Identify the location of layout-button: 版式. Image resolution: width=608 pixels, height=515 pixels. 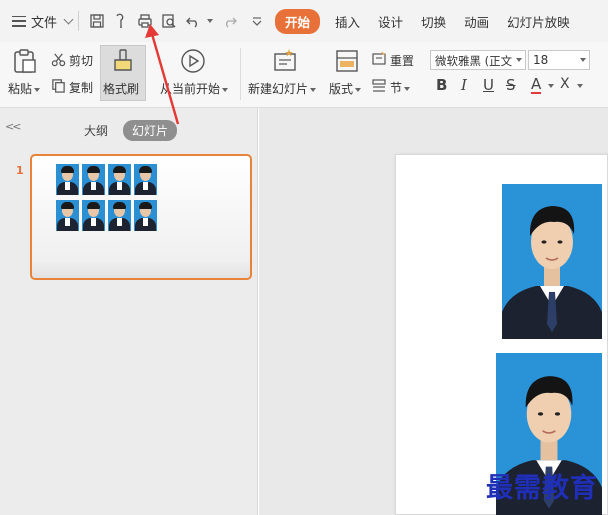
(345, 88).